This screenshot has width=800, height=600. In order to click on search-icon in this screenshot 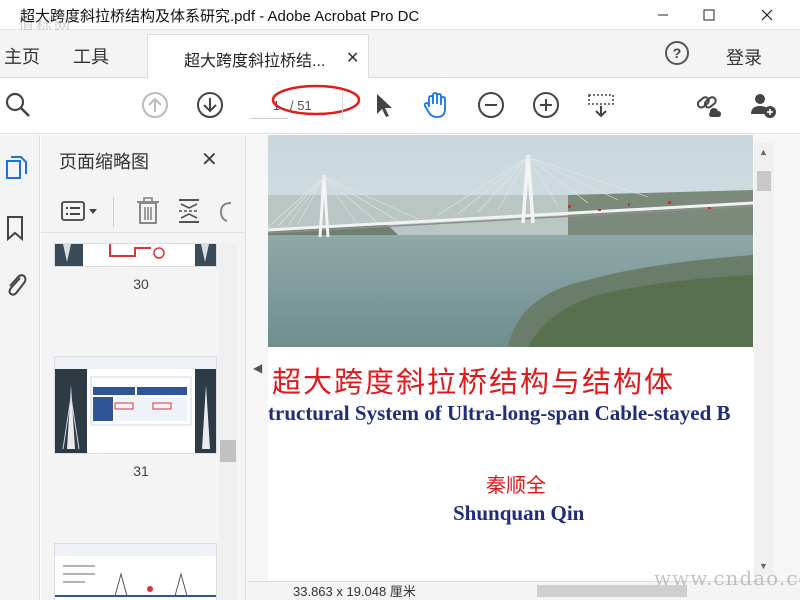, I will do `click(18, 105)`.